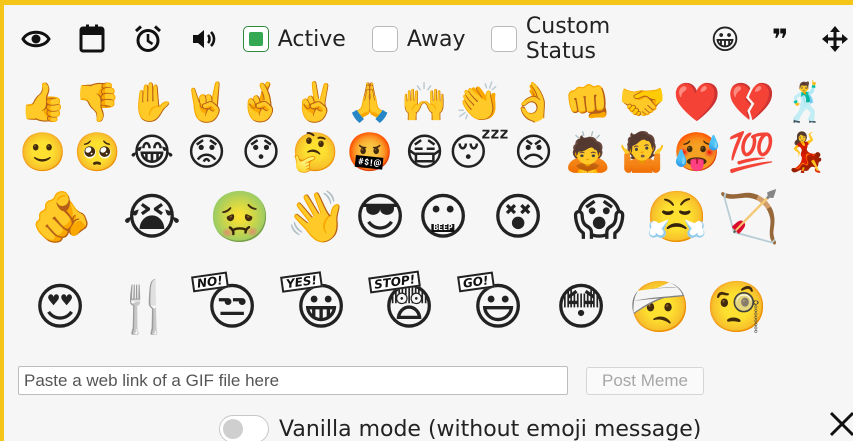 This screenshot has height=441, width=853. Describe the element at coordinates (98, 152) in the screenshot. I see `face-emoji: 🥺` at that location.